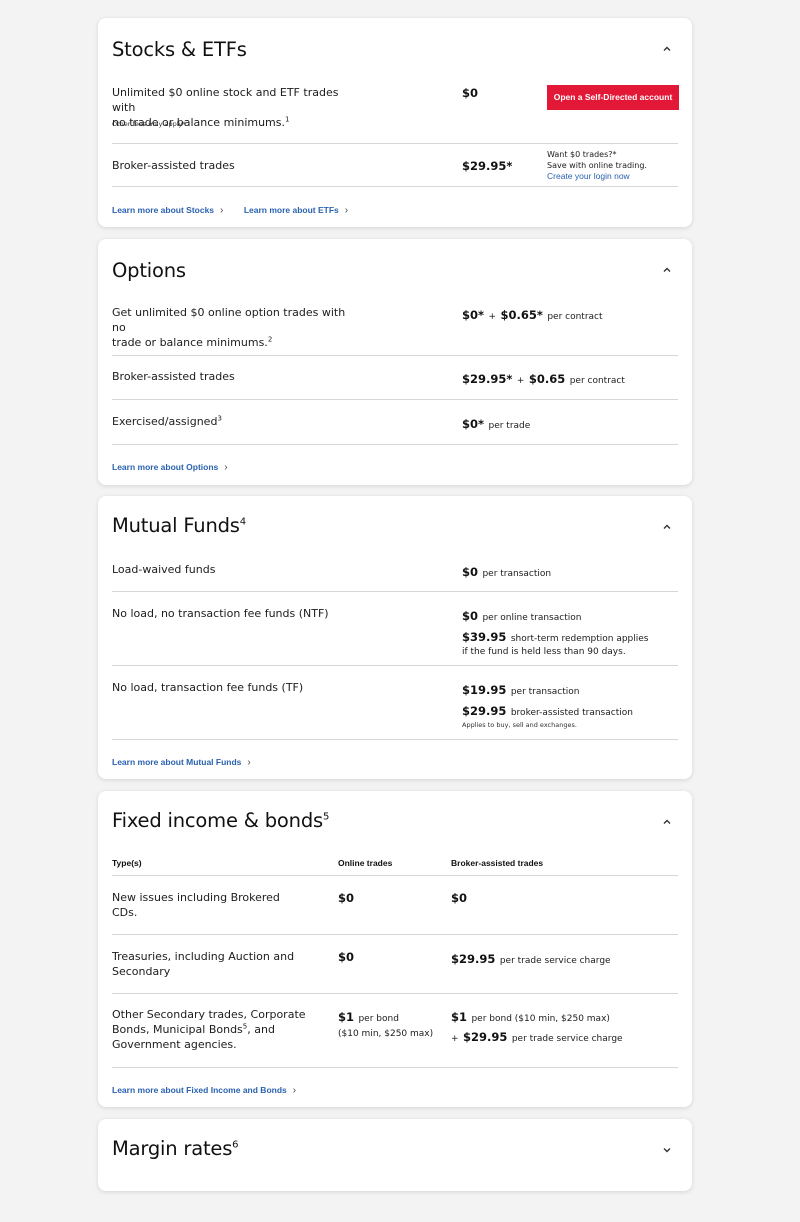 The width and height of the screenshot is (800, 1222). What do you see at coordinates (532, 315) in the screenshot?
I see `options-row1-price: $0* + $0.65* per contract` at bounding box center [532, 315].